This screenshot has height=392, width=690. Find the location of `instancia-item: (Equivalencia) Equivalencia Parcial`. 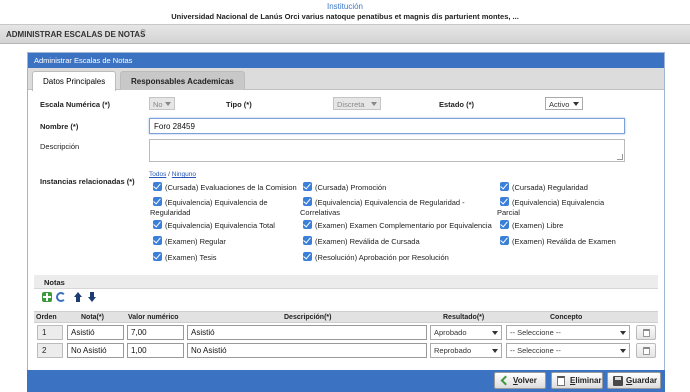

instancia-item: (Equivalencia) Equivalencia Parcial is located at coordinates (551, 207).